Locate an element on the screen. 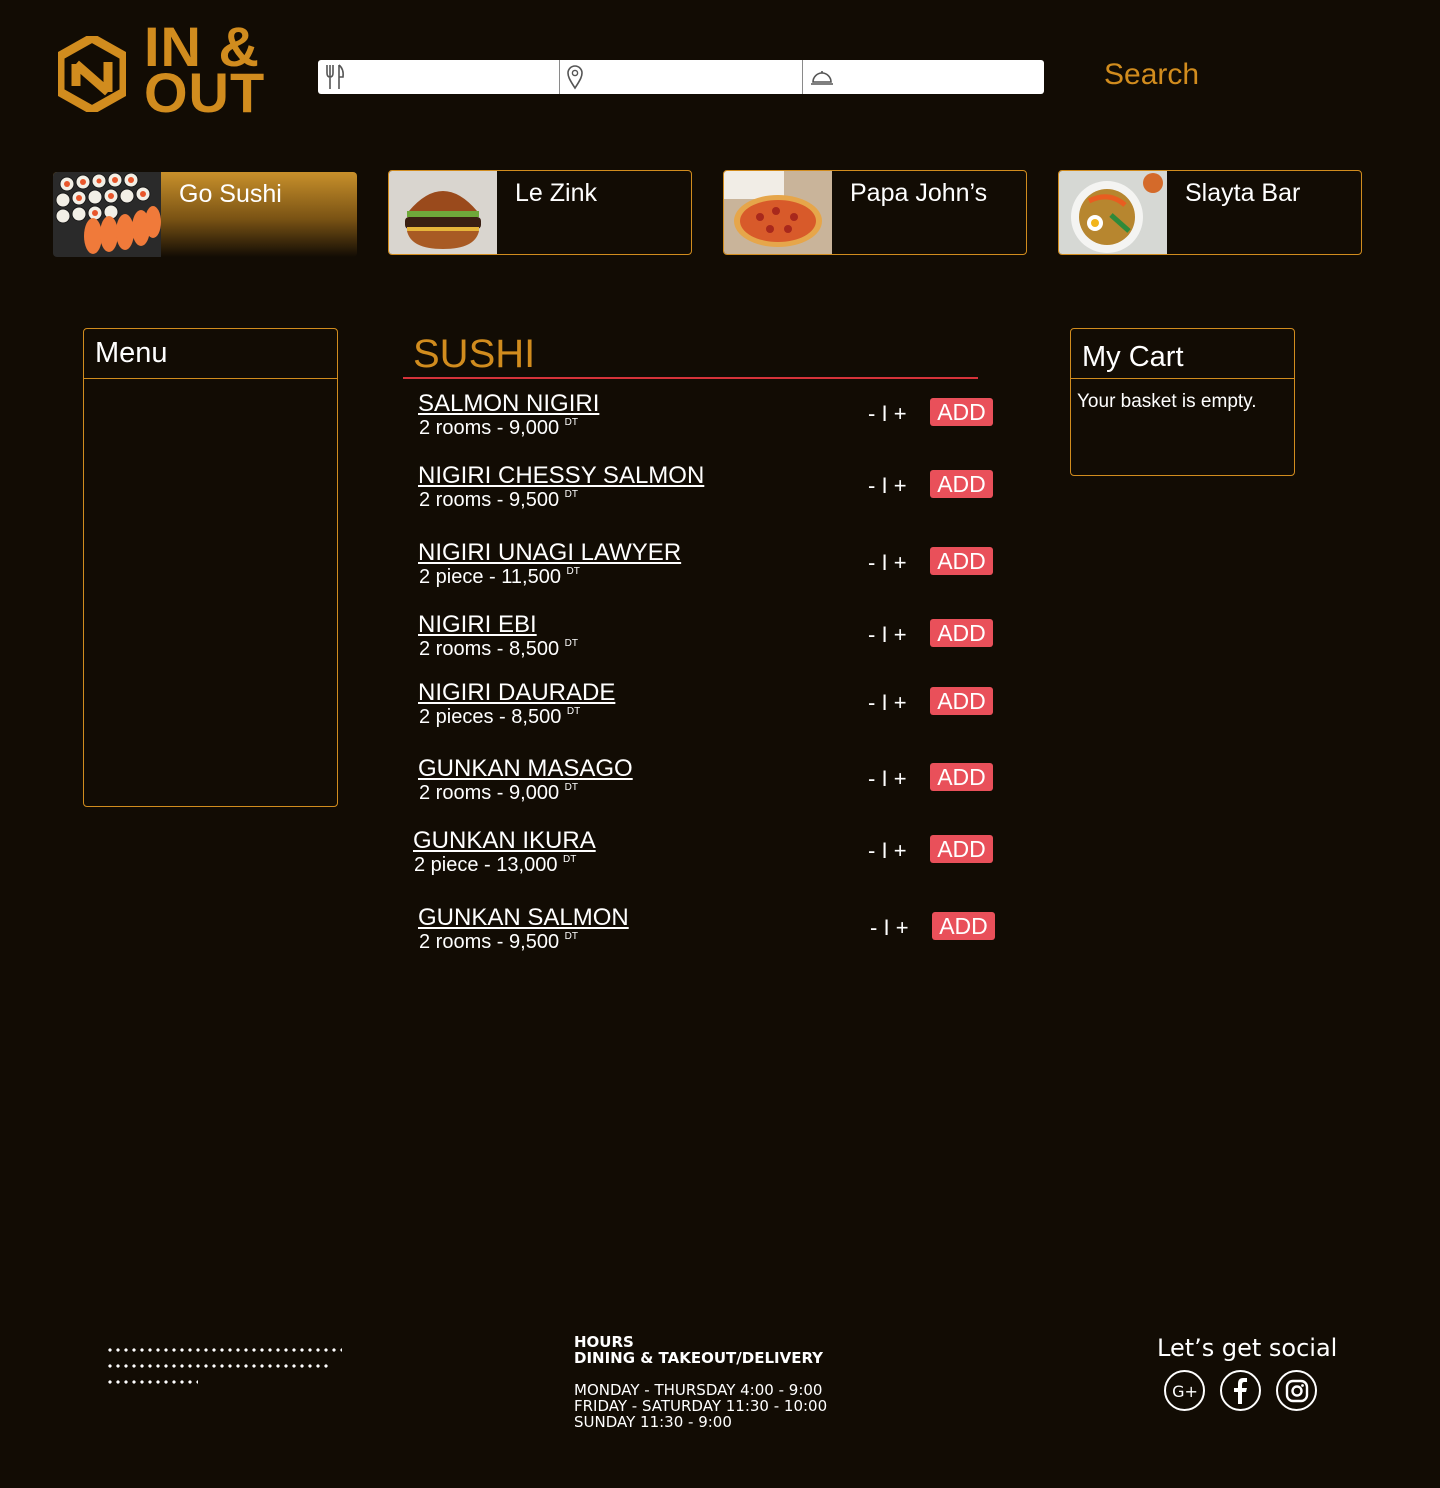 The image size is (1440, 1488). restaurant-name: Go Sushi is located at coordinates (230, 194).